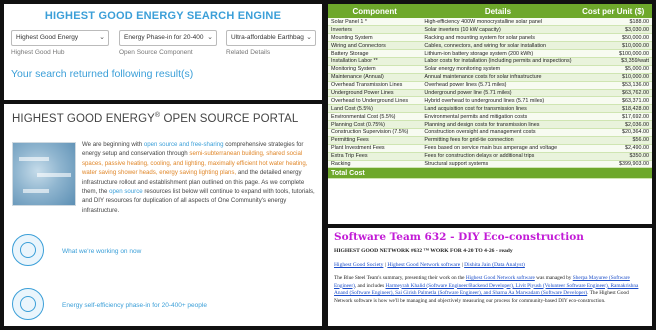 This screenshot has height=330, width=656. Describe the element at coordinates (613, 93) in the screenshot. I see `cost-cell: $63,762.00` at that location.